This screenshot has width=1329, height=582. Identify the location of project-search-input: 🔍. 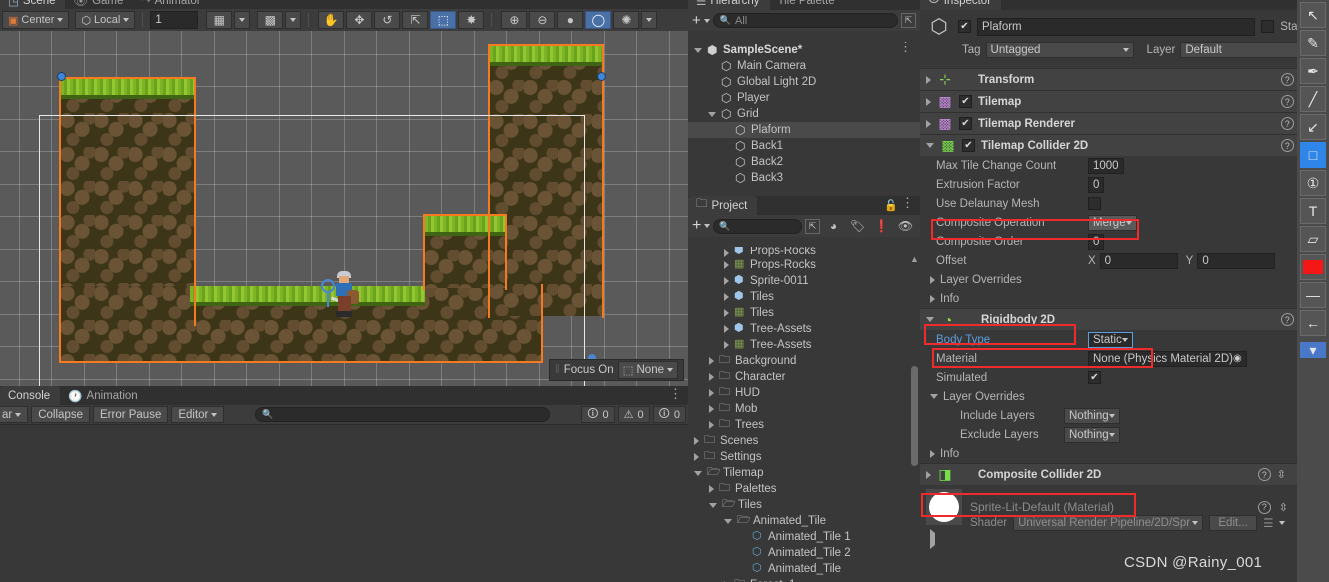
(757, 226).